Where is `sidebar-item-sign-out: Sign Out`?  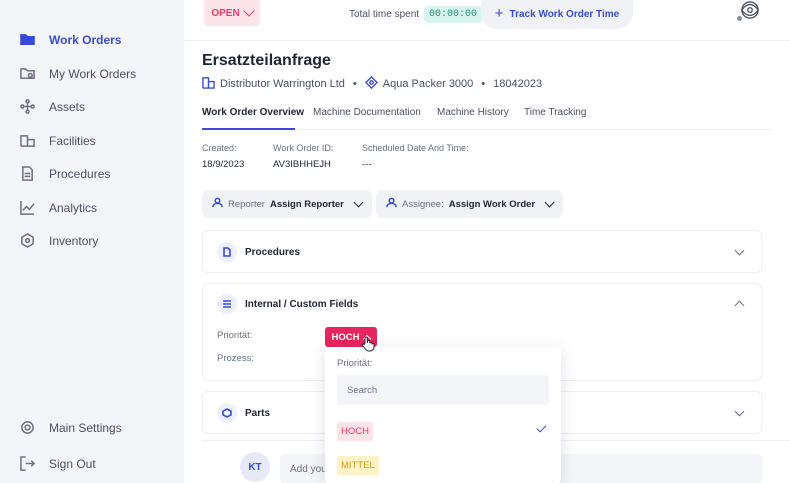
sidebar-item-sign-out: Sign Out is located at coordinates (58, 463).